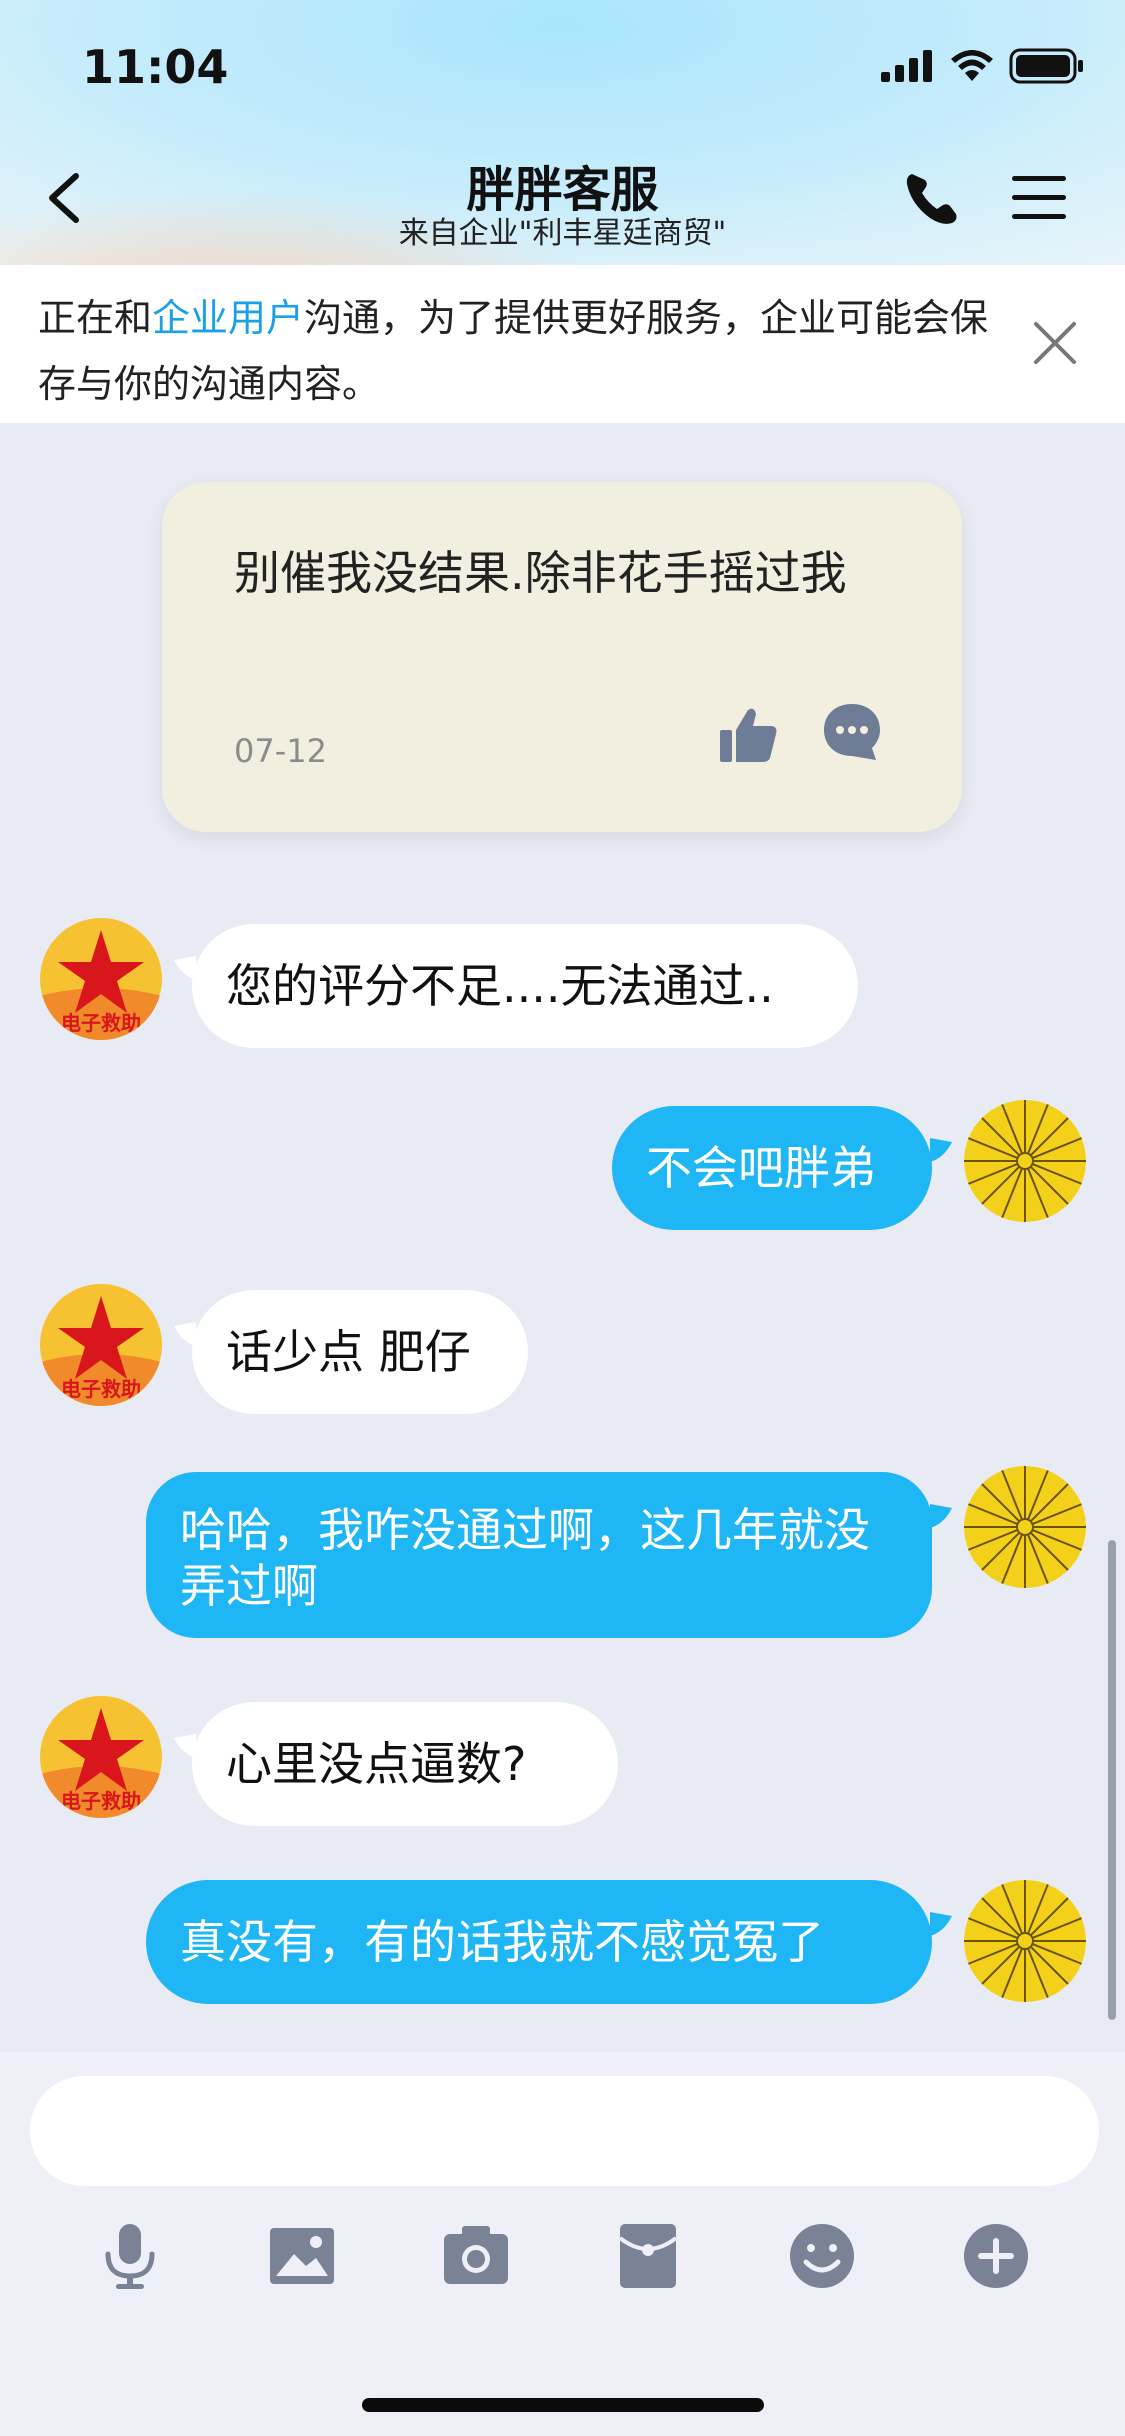  I want to click on message-bubble-out: 不会吧胖弟, so click(772, 1168).